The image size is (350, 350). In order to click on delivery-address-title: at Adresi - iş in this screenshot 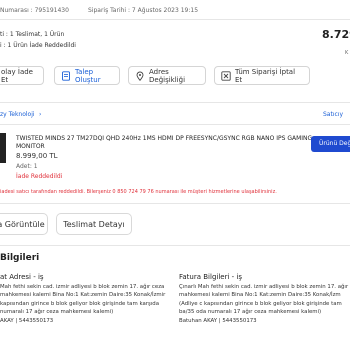, I will do `click(22, 277)`.